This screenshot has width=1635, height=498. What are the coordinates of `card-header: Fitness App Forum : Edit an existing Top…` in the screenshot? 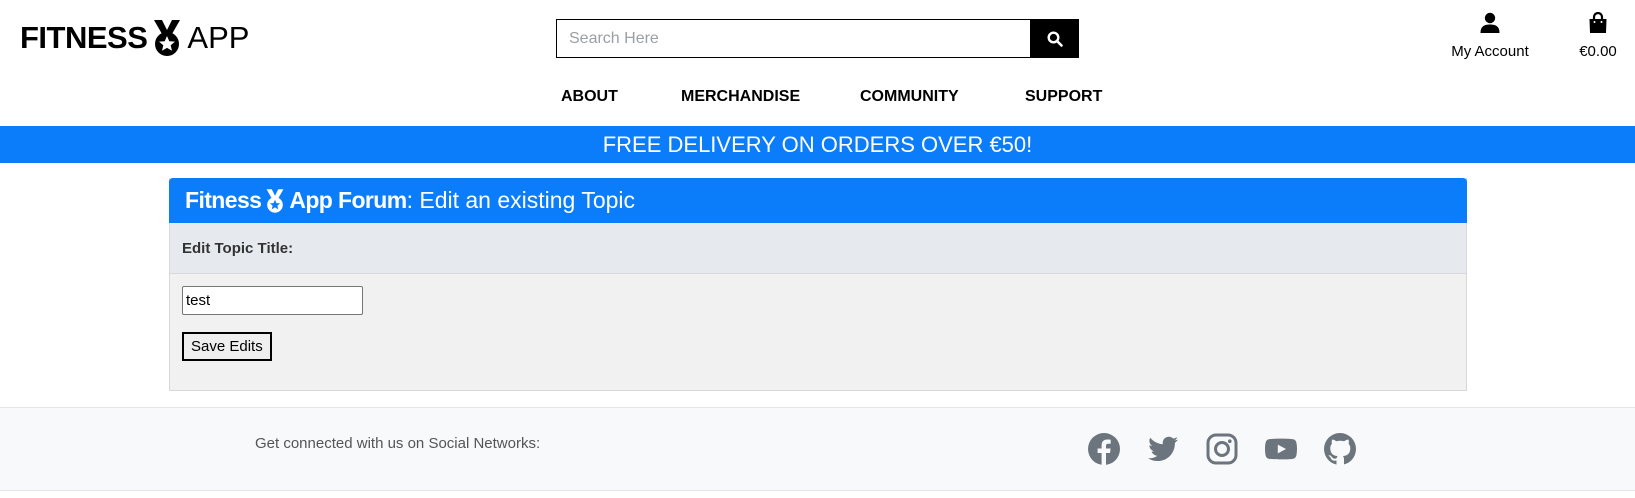 It's located at (818, 200).